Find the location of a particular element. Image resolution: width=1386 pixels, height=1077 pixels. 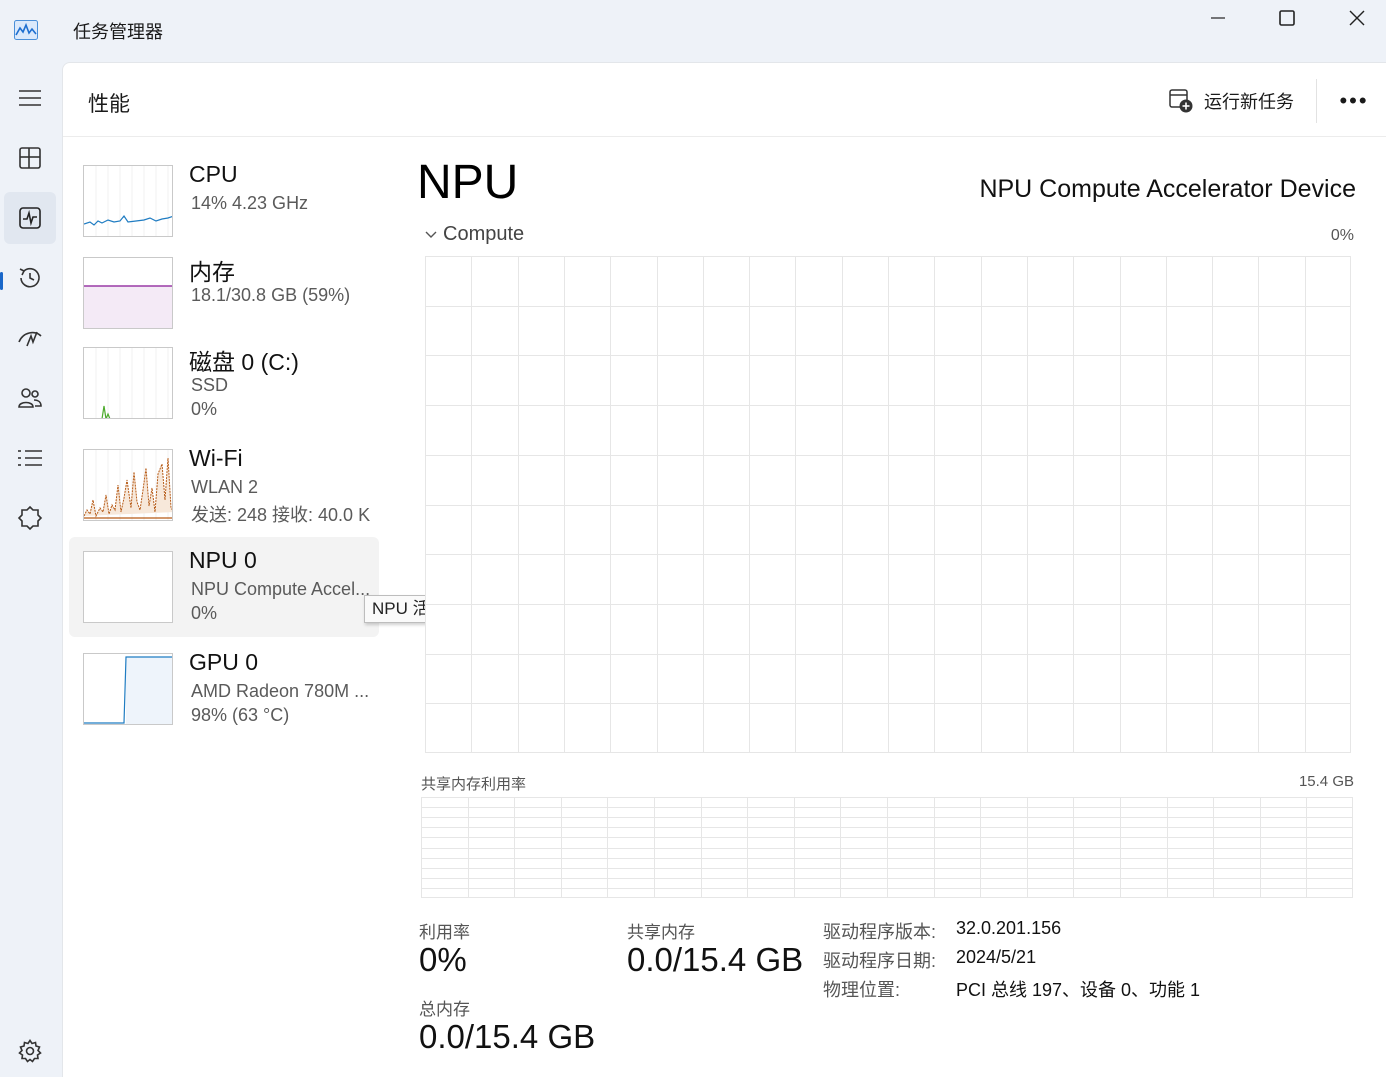

memory-usage-fill is located at coordinates (128, 307).